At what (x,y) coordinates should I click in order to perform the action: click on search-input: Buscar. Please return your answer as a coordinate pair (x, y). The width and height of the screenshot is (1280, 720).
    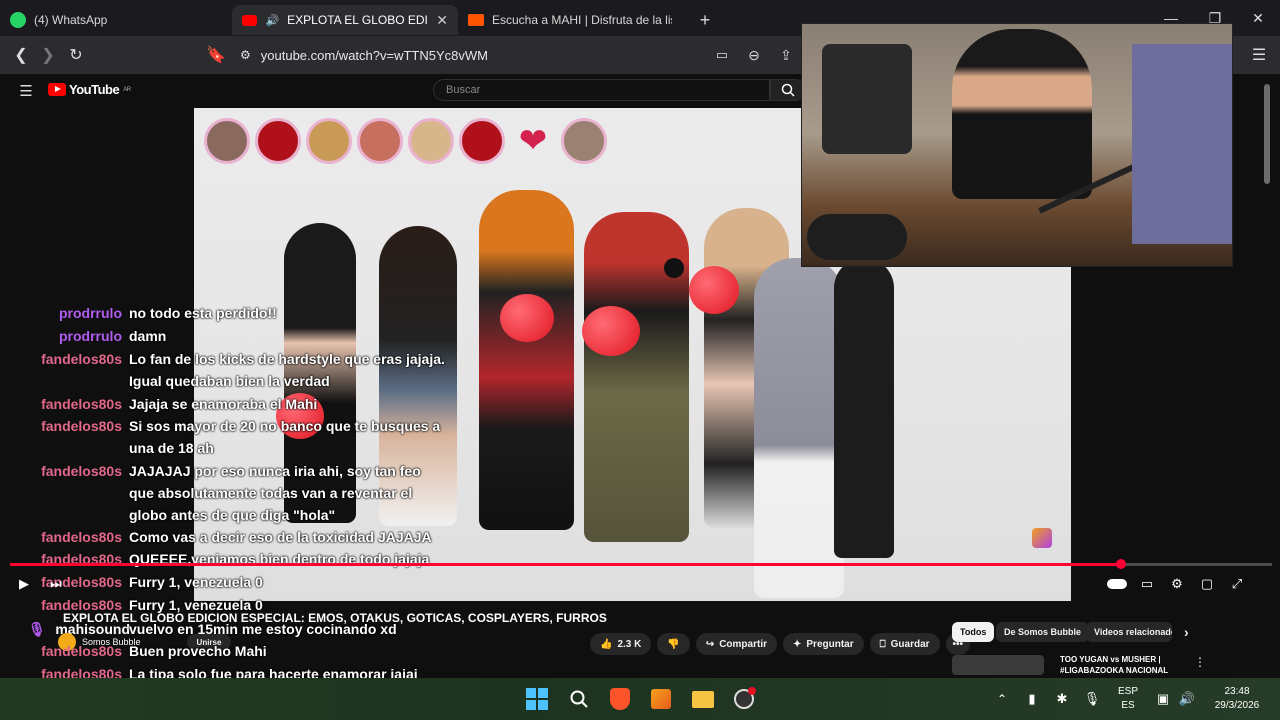
    Looking at the image, I should click on (601, 90).